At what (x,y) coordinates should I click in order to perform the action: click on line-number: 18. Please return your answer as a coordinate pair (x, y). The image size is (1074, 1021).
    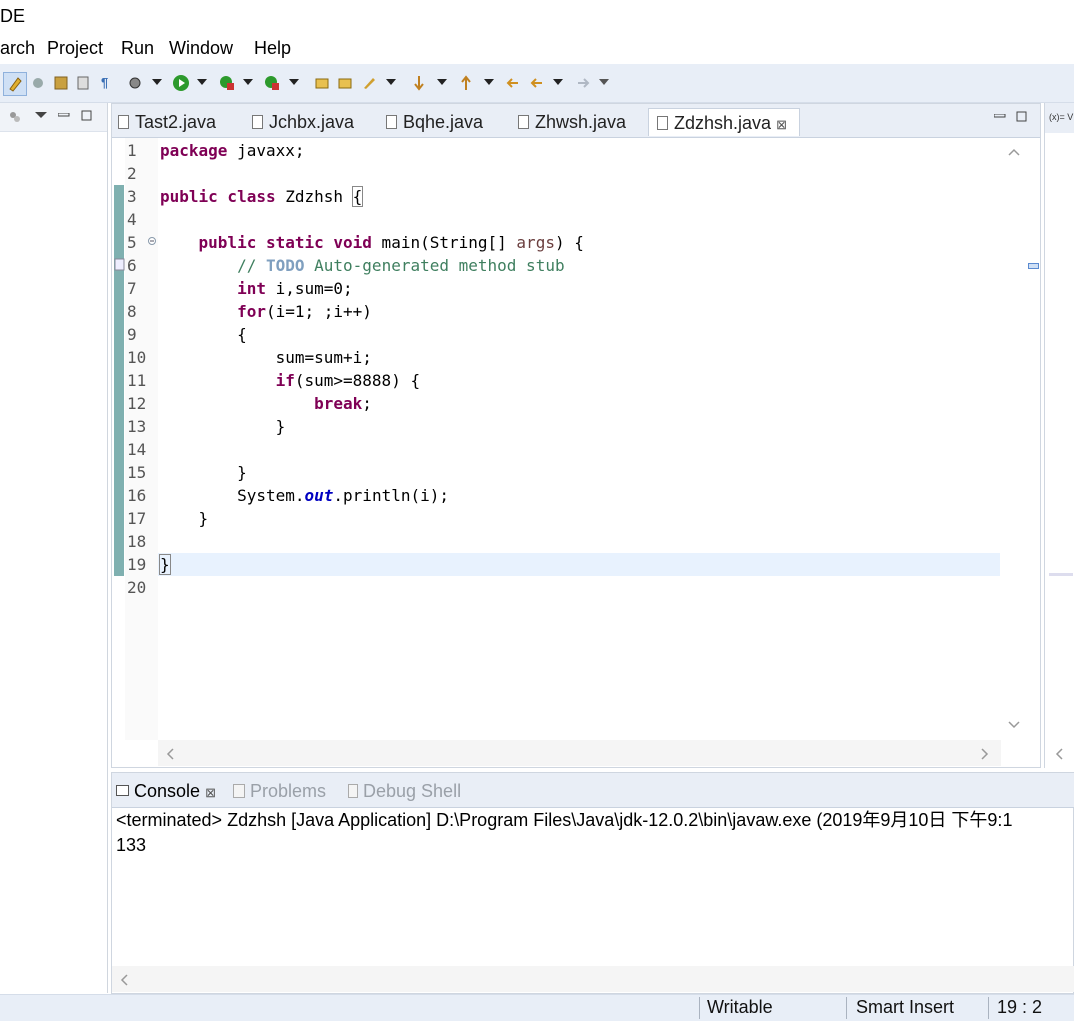
    Looking at the image, I should click on (137, 541).